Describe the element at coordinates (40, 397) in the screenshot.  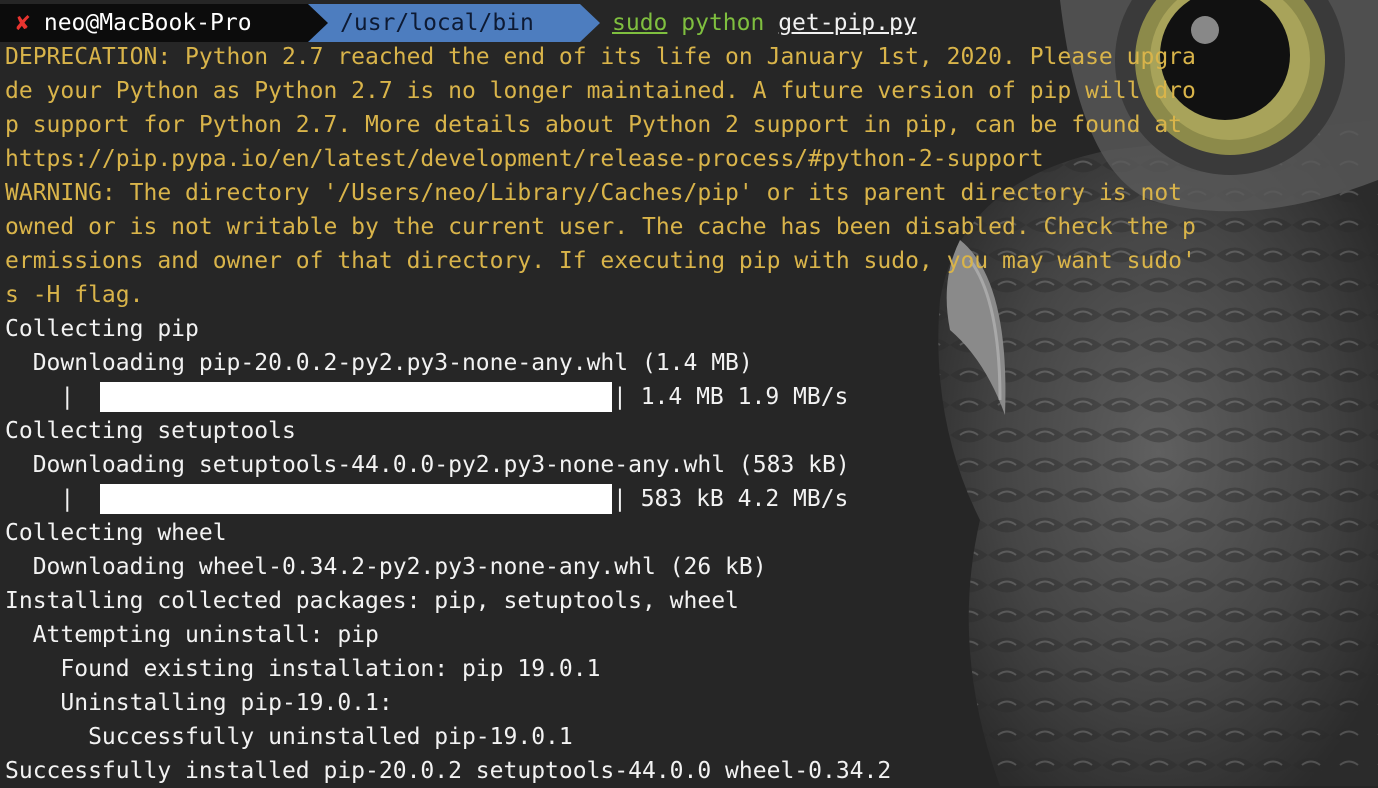
I see `pip-progress-left: |` at that location.